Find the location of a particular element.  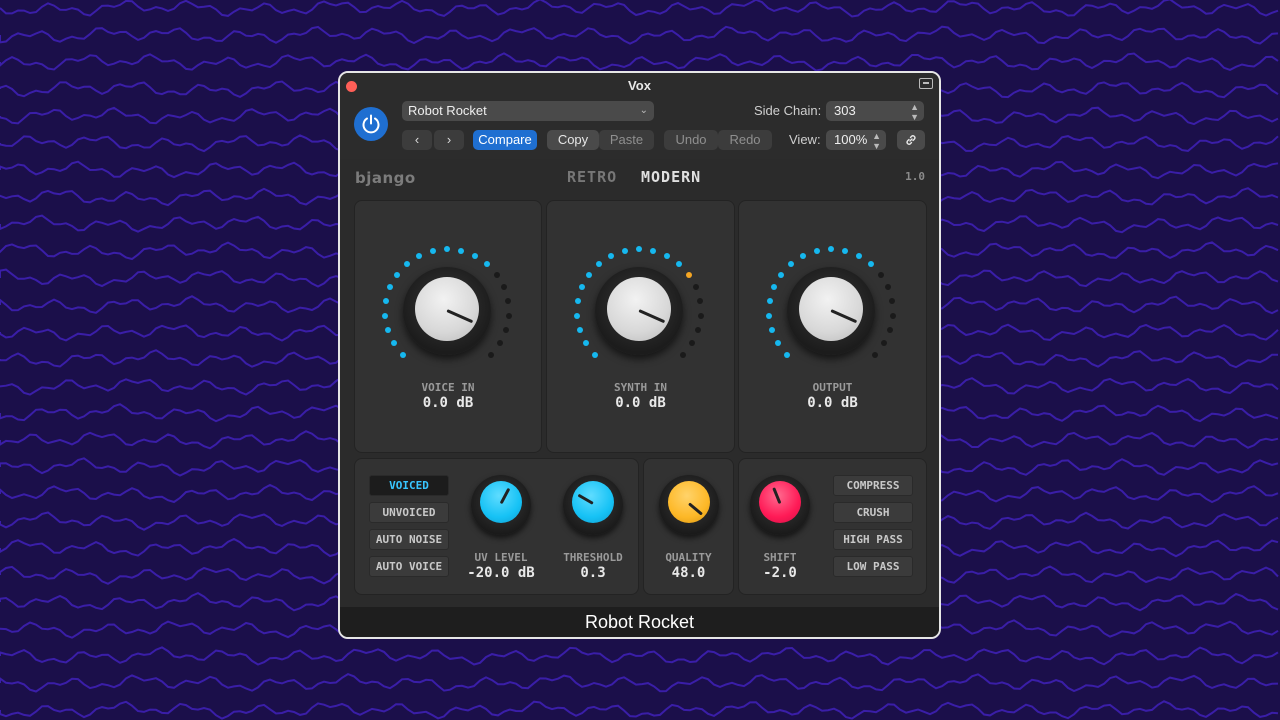

shift-value: -2.0 is located at coordinates (780, 573).